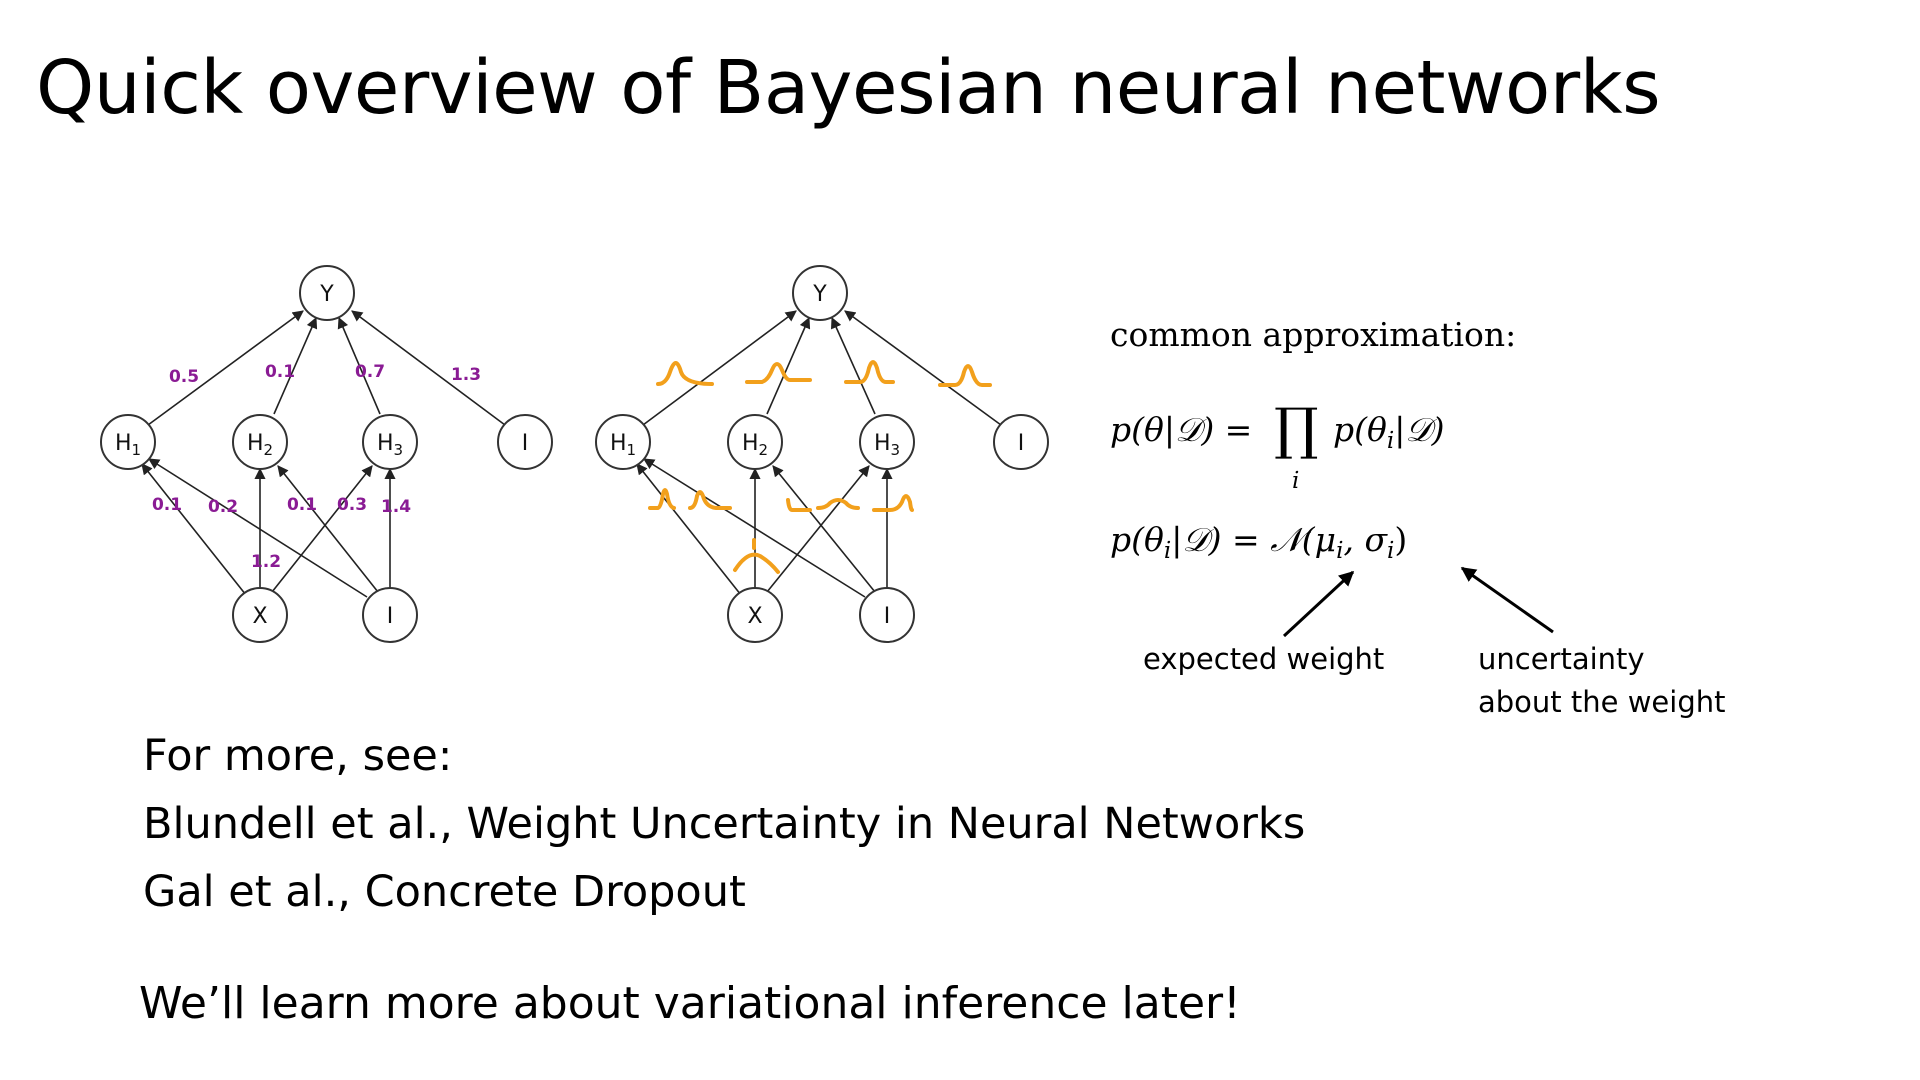  I want to click on arrow-to-mean, so click(1318, 604).